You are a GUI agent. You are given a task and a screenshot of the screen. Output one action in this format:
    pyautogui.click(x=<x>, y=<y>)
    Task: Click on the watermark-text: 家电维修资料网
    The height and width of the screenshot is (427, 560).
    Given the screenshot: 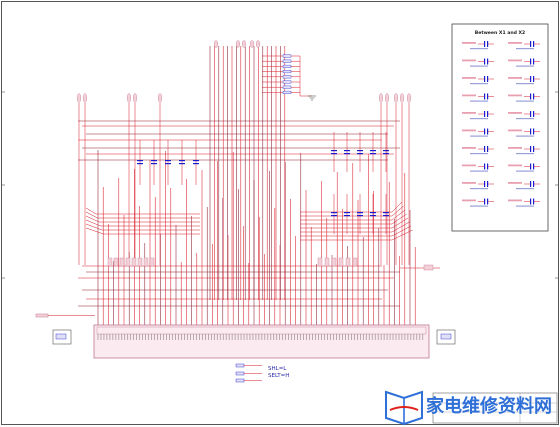 What is the action you would take?
    pyautogui.click(x=489, y=406)
    